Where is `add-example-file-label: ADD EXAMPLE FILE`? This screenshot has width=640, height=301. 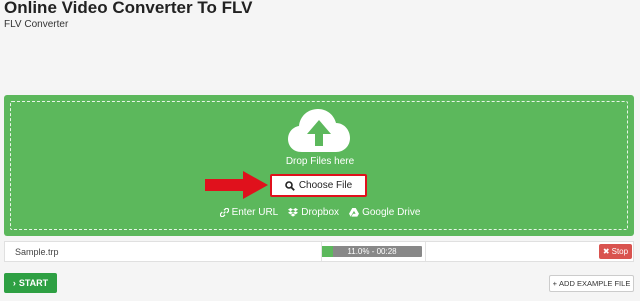 add-example-file-label: ADD EXAMPLE FILE is located at coordinates (595, 283).